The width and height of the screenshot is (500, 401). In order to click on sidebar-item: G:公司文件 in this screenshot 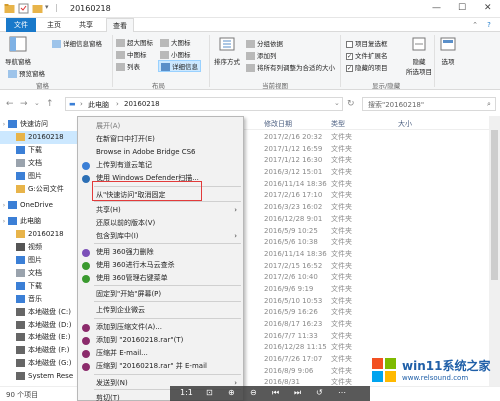, I will do `click(39, 189)`.